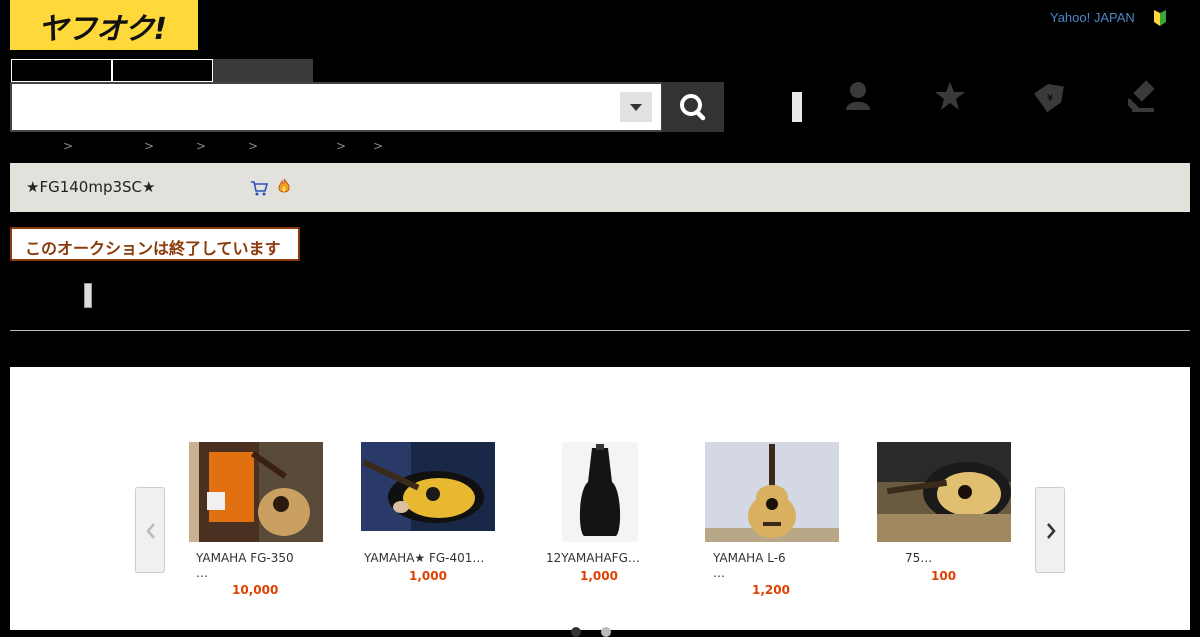 This screenshot has width=1200, height=637. I want to click on auction-title-bar: ★FG140mp3SC★, so click(600, 187).